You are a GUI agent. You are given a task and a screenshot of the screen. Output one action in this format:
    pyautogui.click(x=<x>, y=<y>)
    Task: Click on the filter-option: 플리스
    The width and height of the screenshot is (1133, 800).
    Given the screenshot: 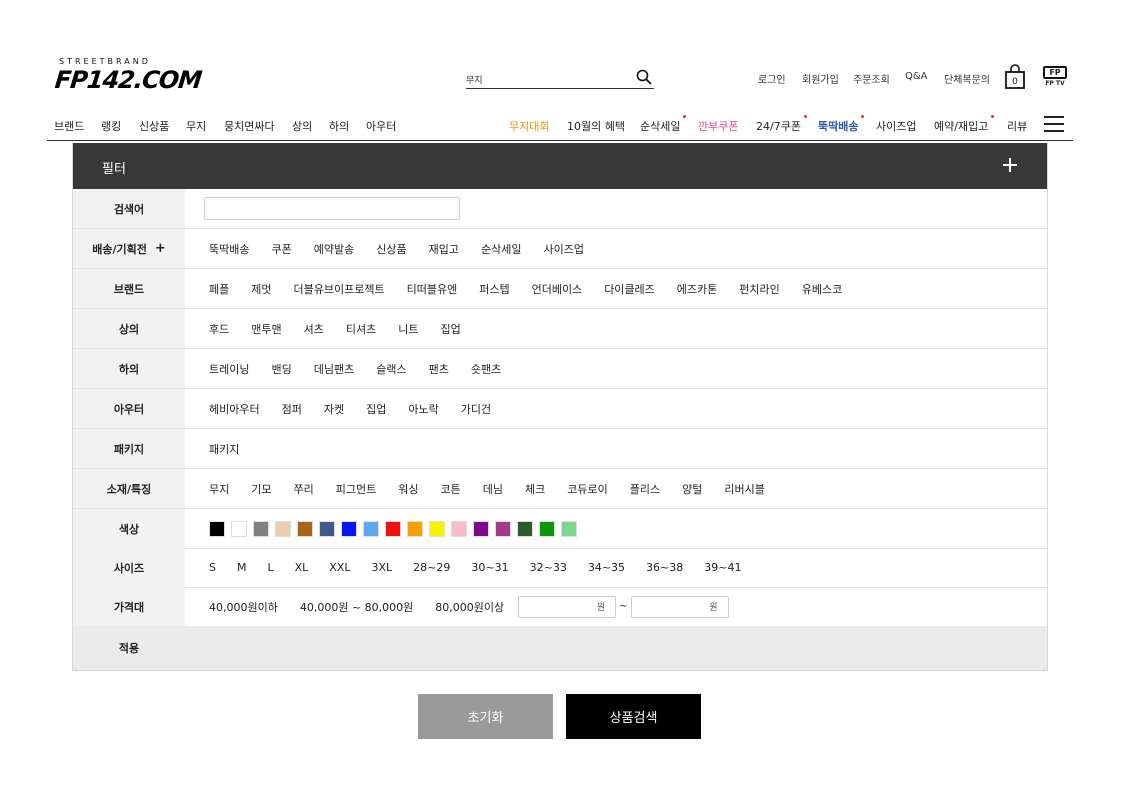 What is the action you would take?
    pyautogui.click(x=645, y=489)
    